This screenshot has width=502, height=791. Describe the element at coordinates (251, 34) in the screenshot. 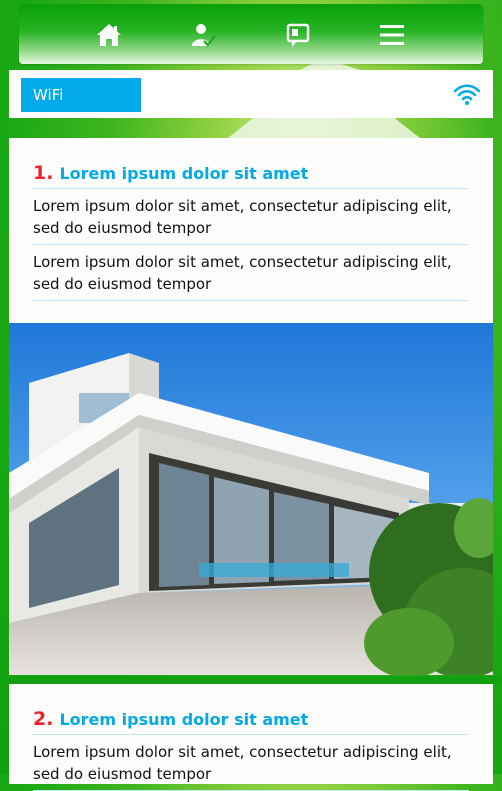

I see `top-navigation-bar` at that location.